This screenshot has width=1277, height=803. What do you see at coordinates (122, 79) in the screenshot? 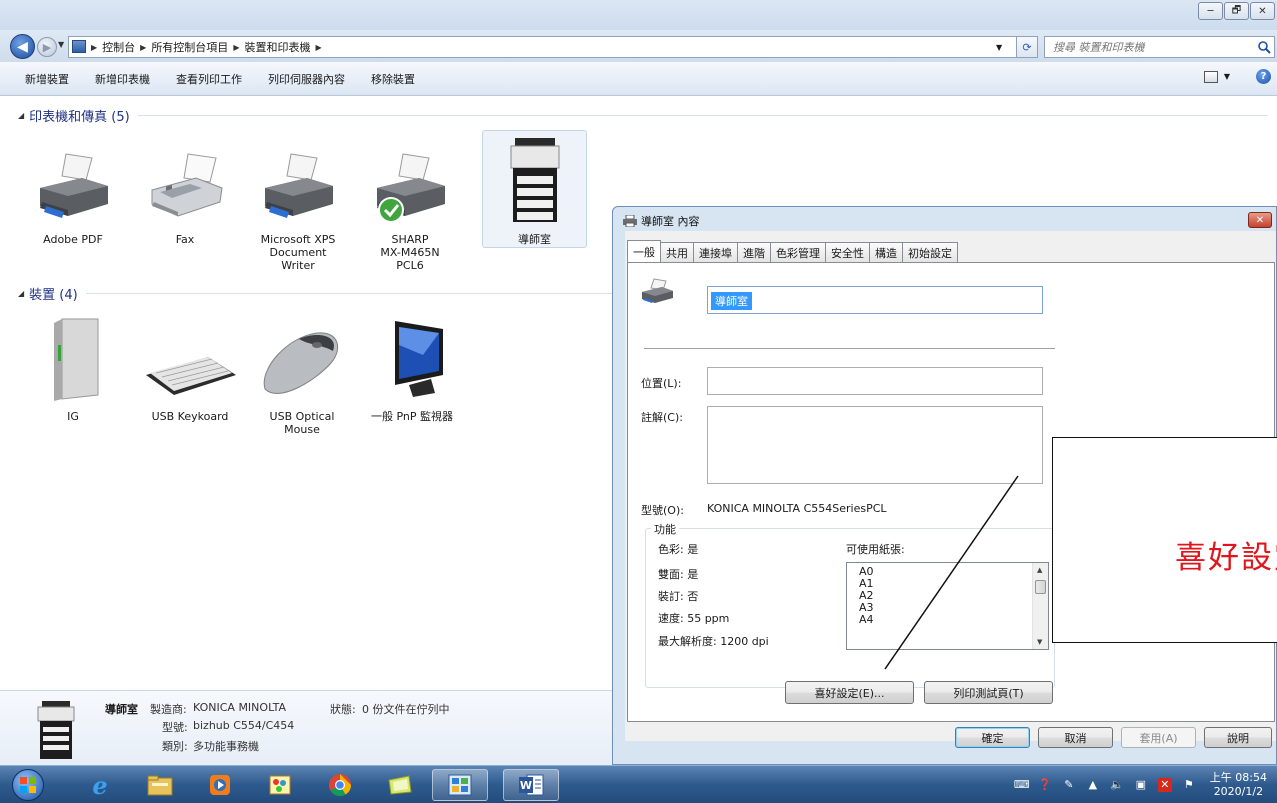
I see `add-printer-button: 新增印表機` at bounding box center [122, 79].